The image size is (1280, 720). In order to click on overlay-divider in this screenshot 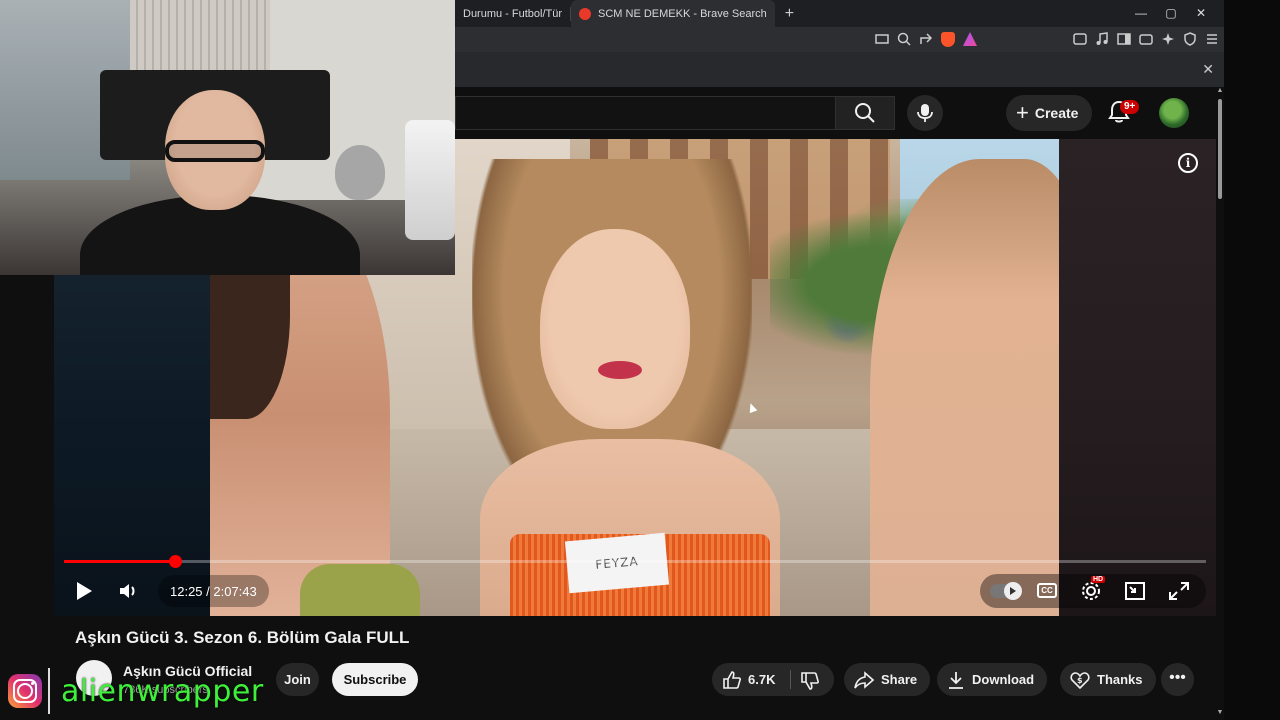, I will do `click(49, 691)`.